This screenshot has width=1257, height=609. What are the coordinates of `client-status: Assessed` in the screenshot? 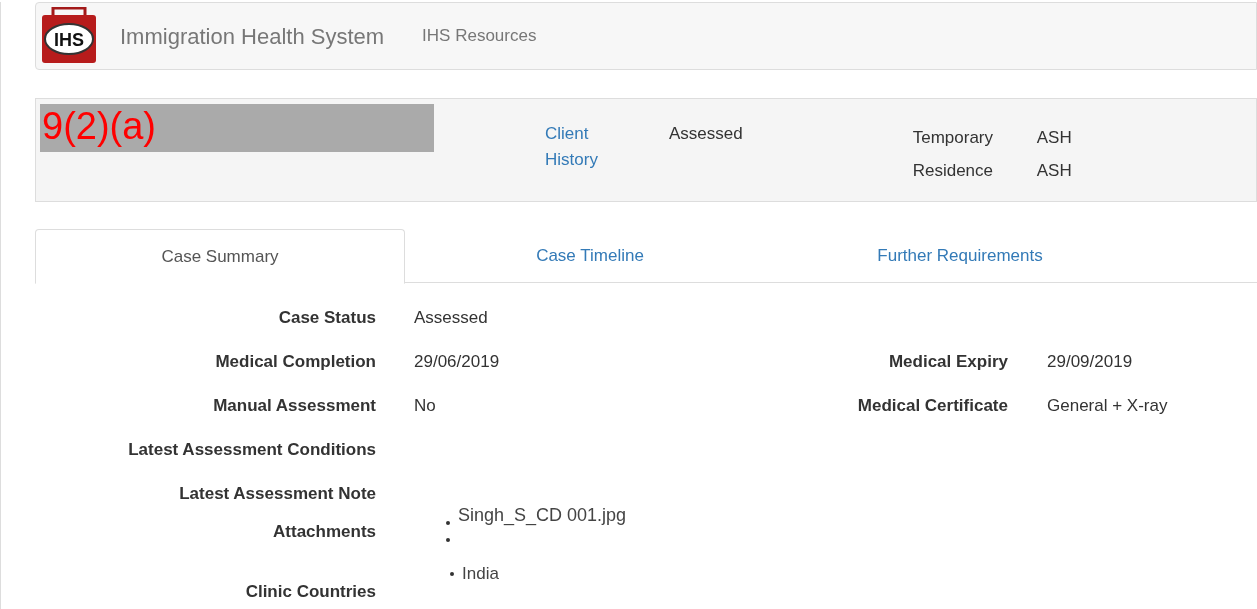 It's located at (706, 134).